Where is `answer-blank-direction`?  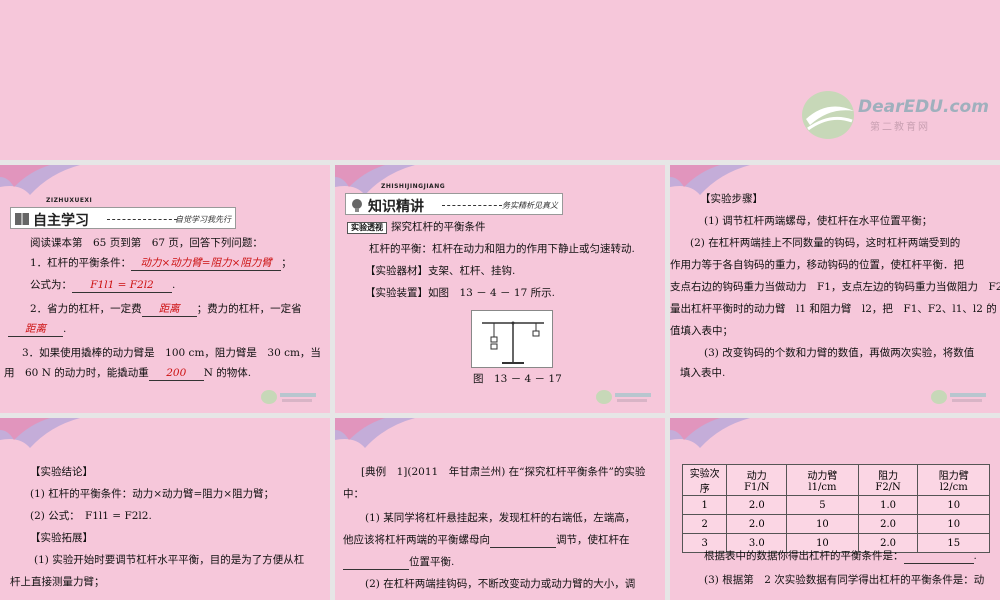 answer-blank-direction is located at coordinates (523, 541).